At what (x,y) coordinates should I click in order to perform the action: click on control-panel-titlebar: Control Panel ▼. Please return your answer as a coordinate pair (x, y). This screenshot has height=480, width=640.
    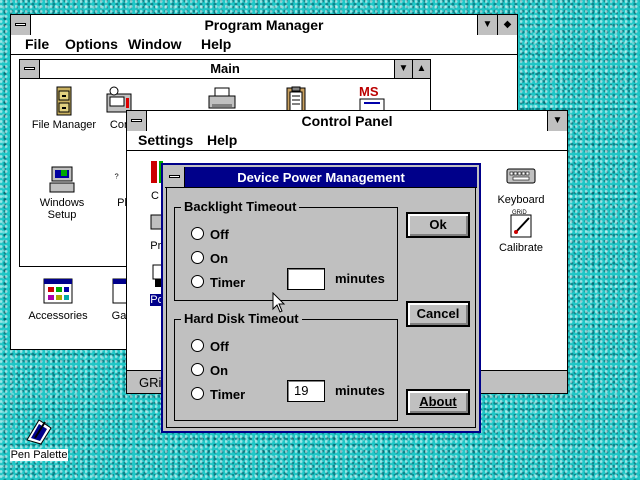
    Looking at the image, I should click on (347, 121).